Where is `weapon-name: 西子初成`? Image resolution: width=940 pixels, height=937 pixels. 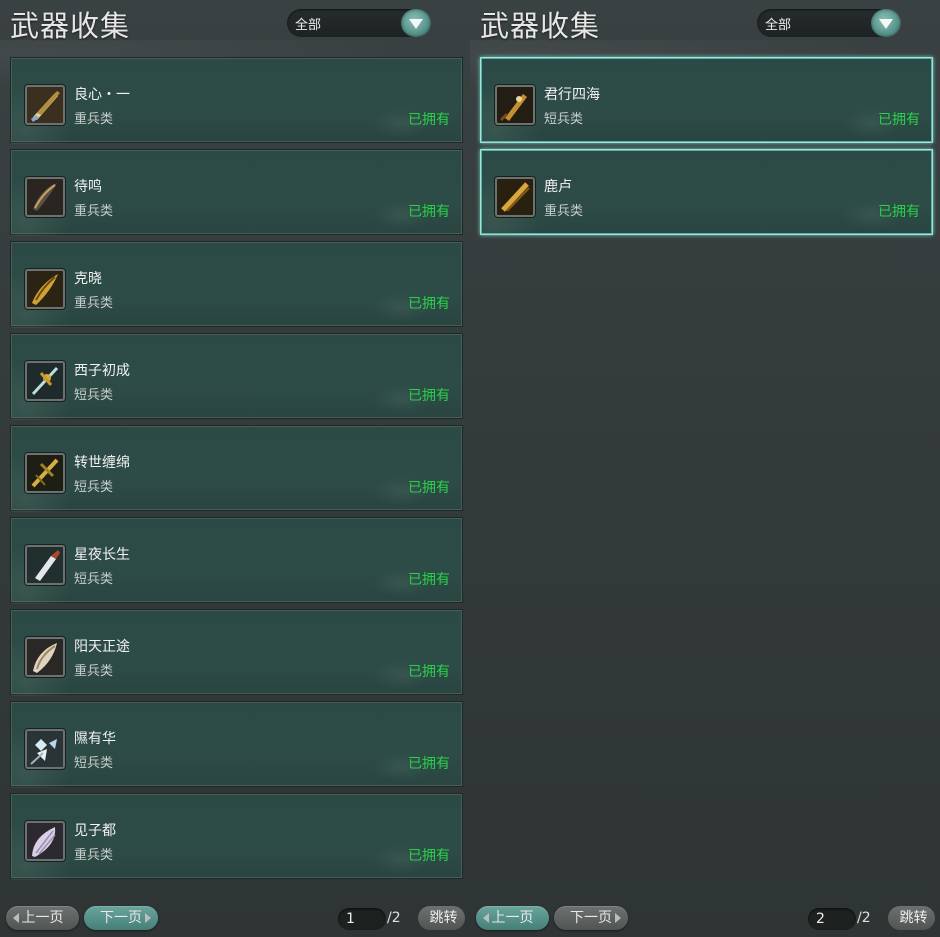 weapon-name: 西子初成 is located at coordinates (102, 371).